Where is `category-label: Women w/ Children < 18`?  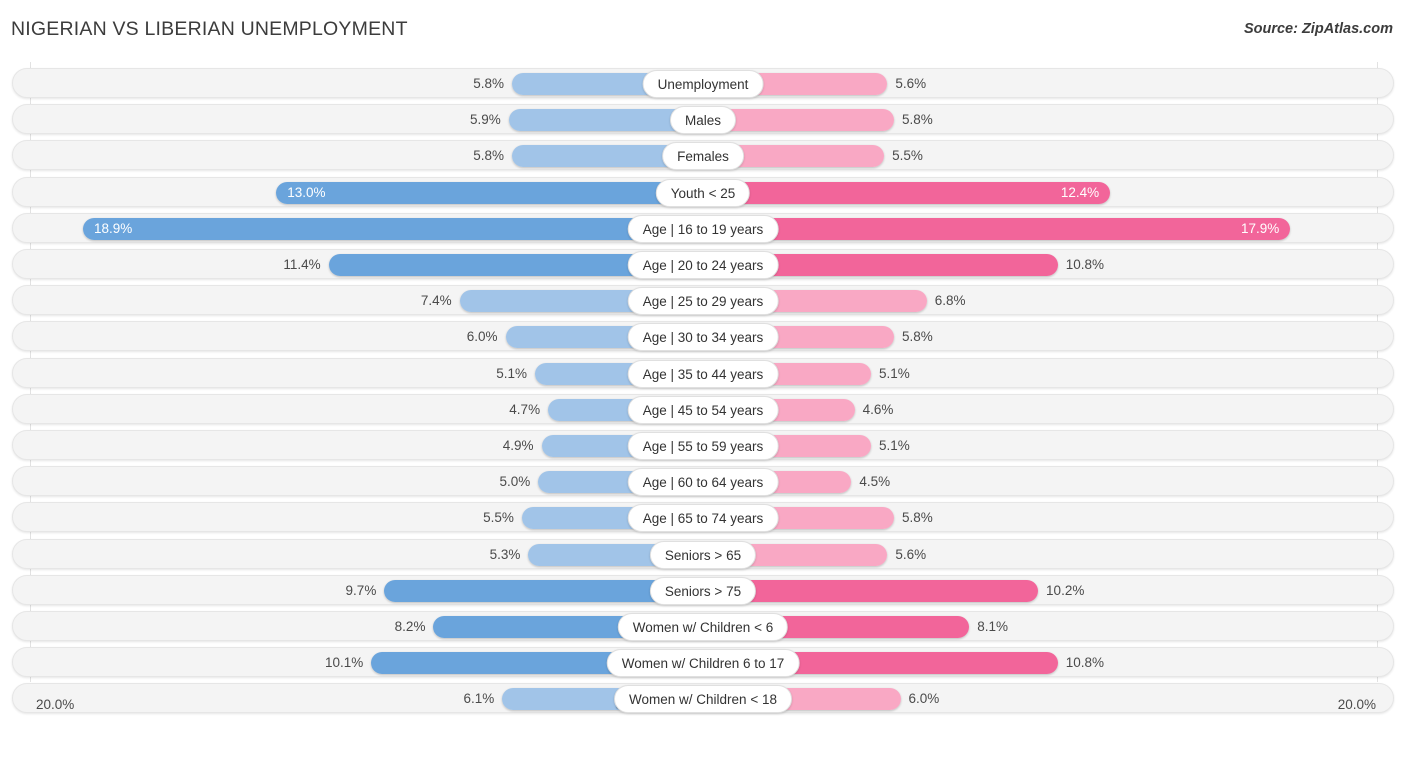
category-label: Women w/ Children < 18 is located at coordinates (703, 699).